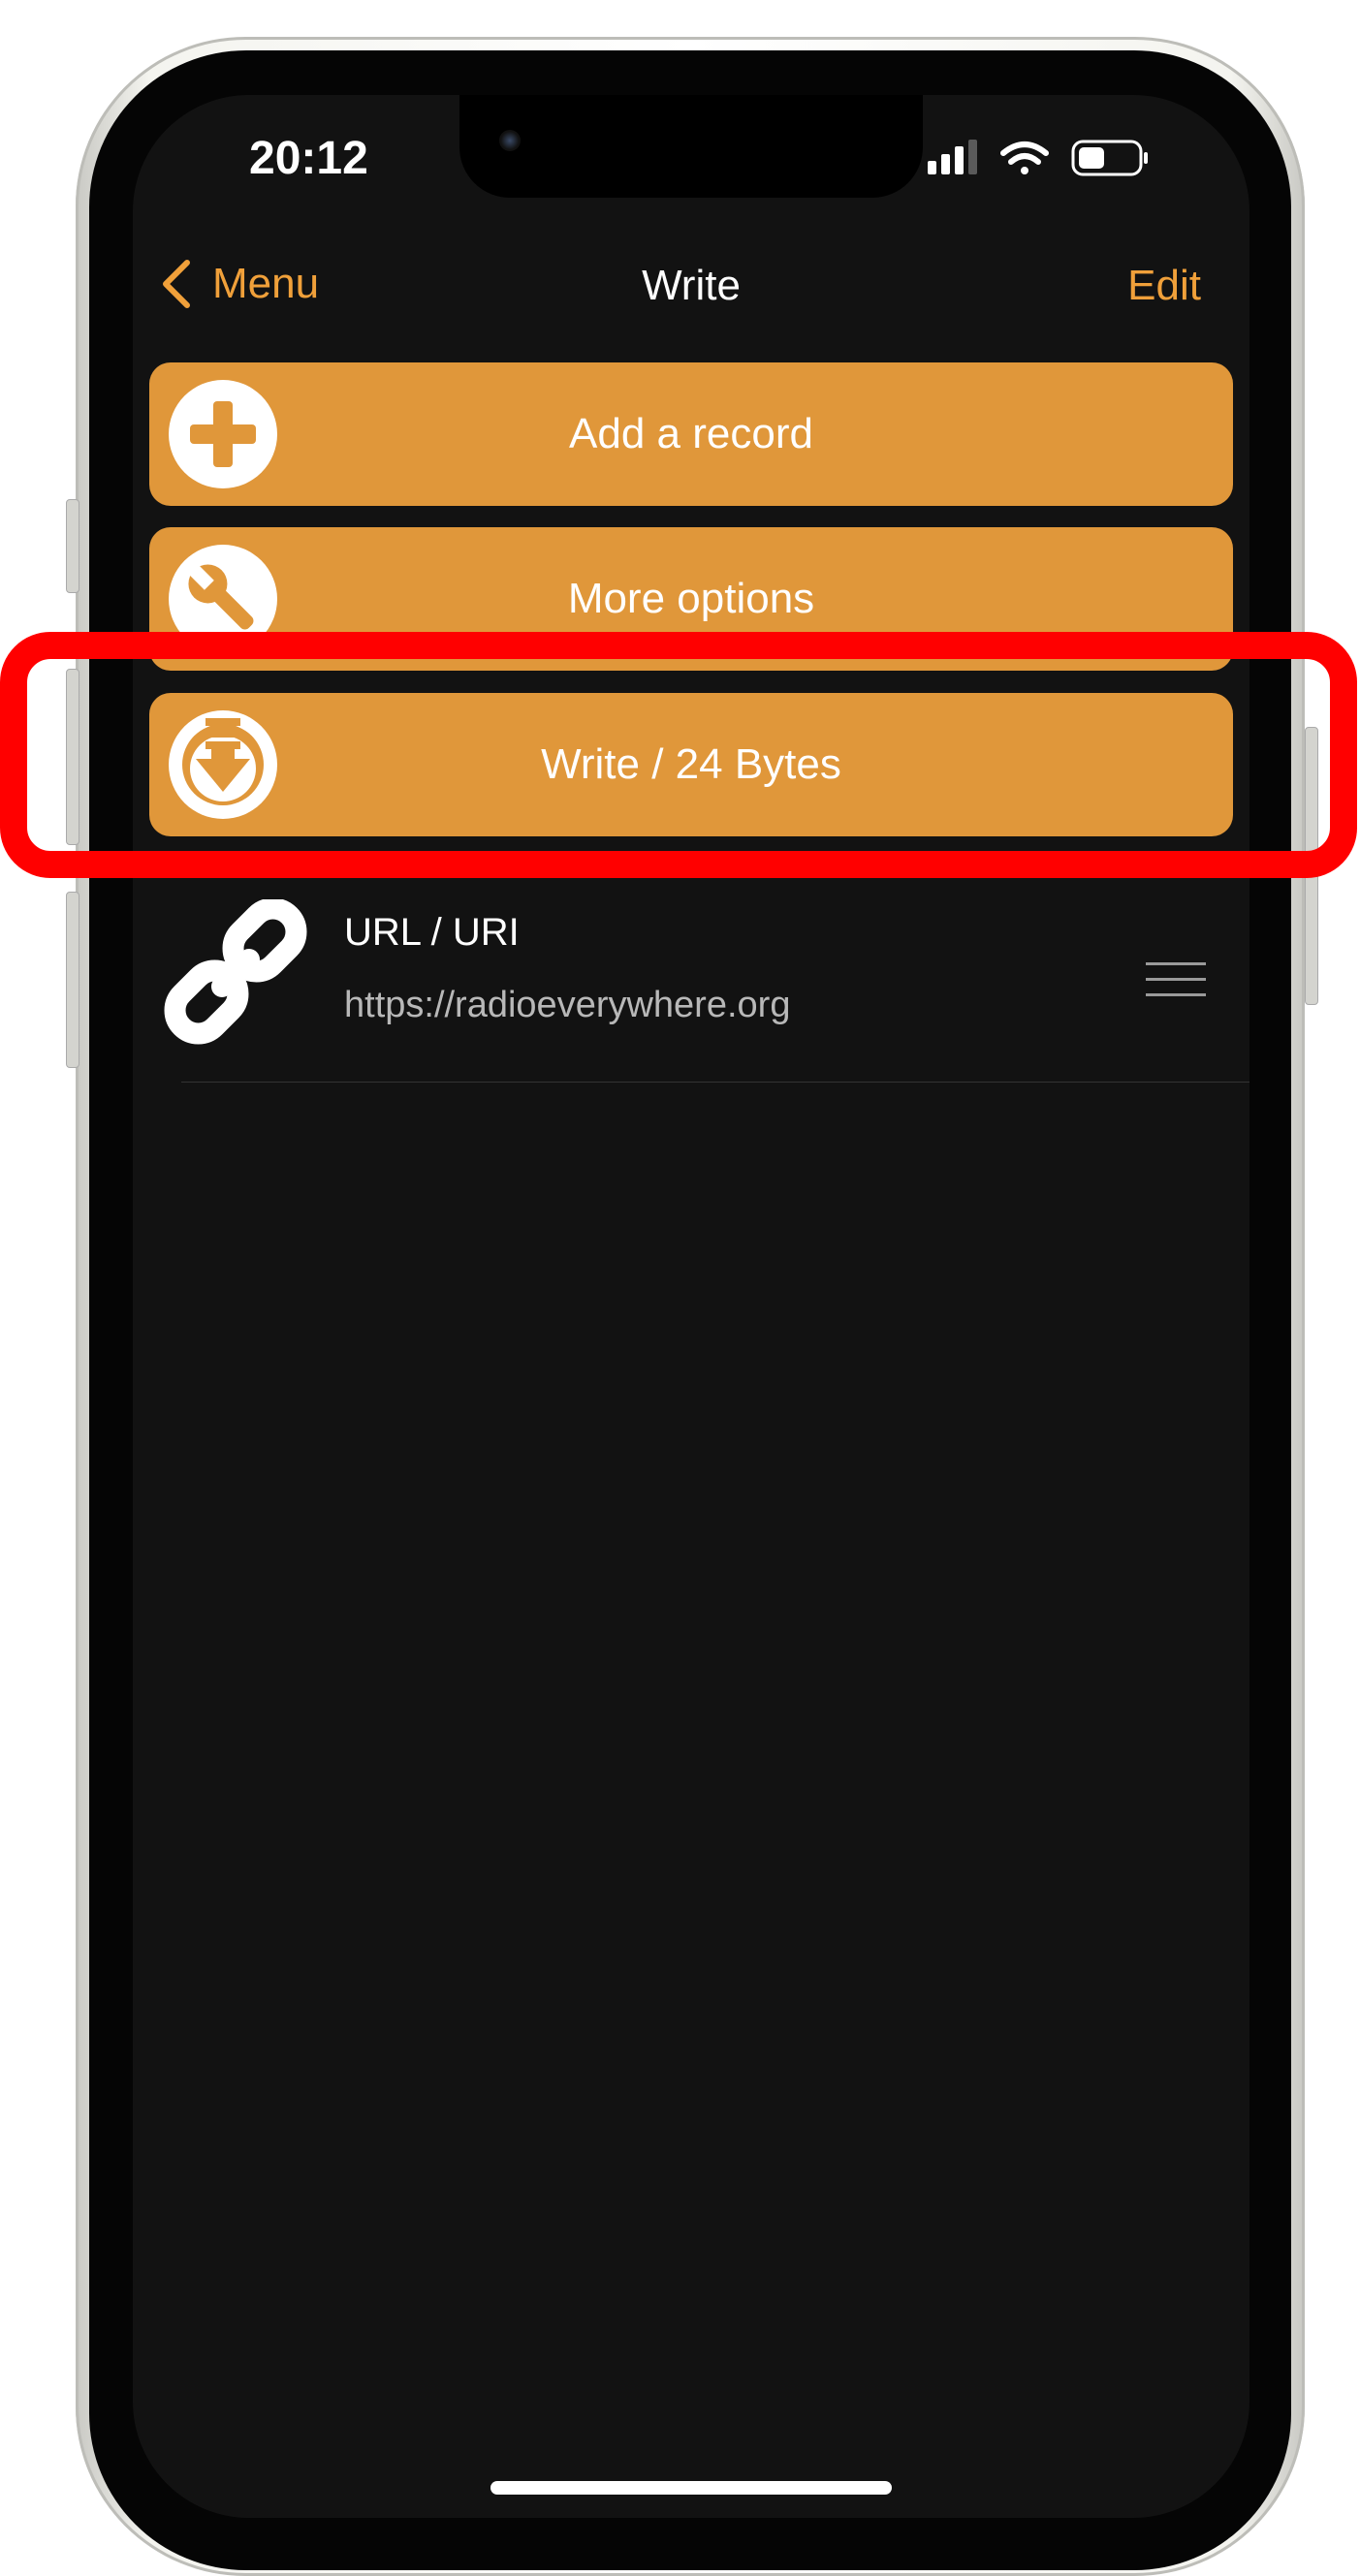 The width and height of the screenshot is (1360, 2576). What do you see at coordinates (432, 932) in the screenshot?
I see `record-type: URL / URI` at bounding box center [432, 932].